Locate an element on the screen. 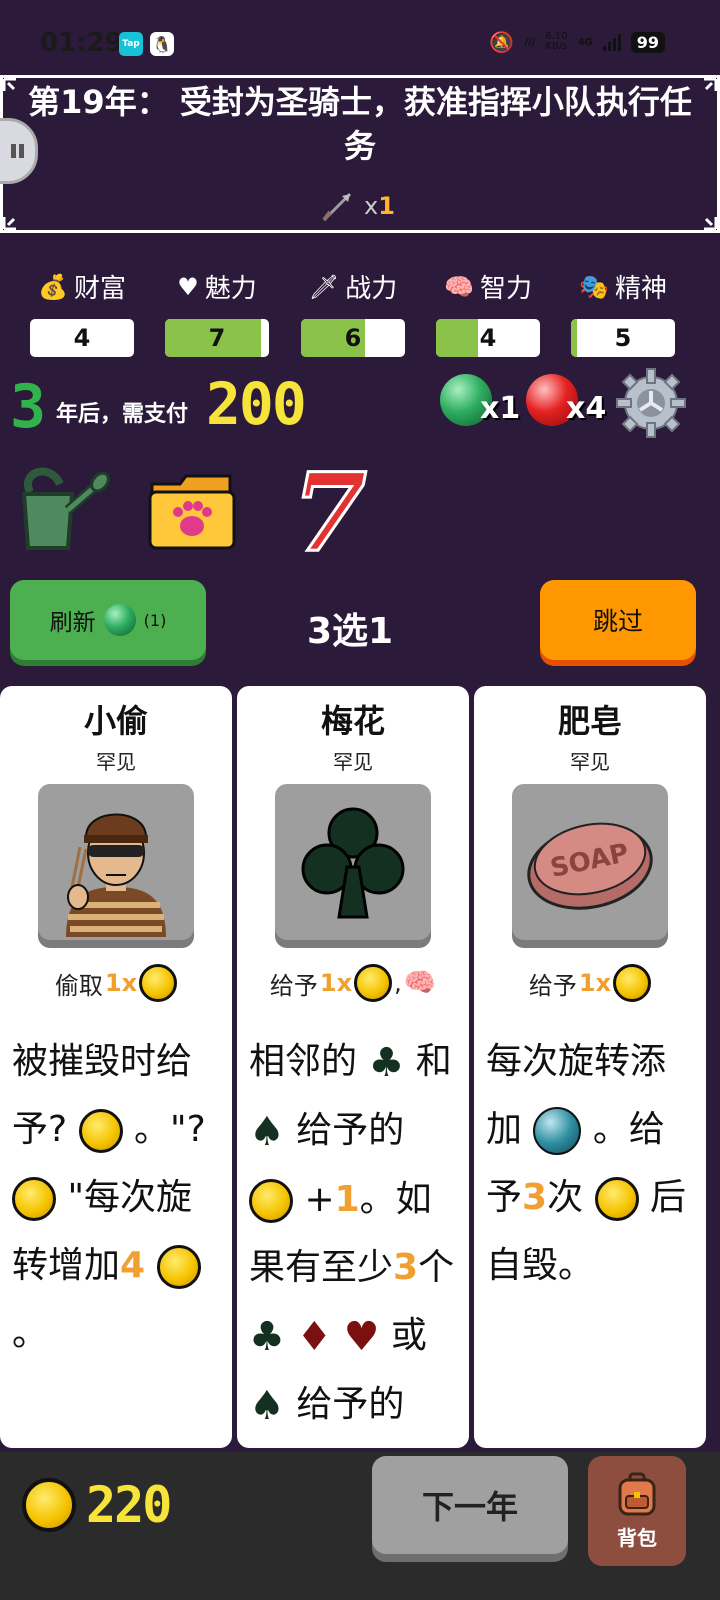  mute-icon: 🔕 is located at coordinates (502, 42).